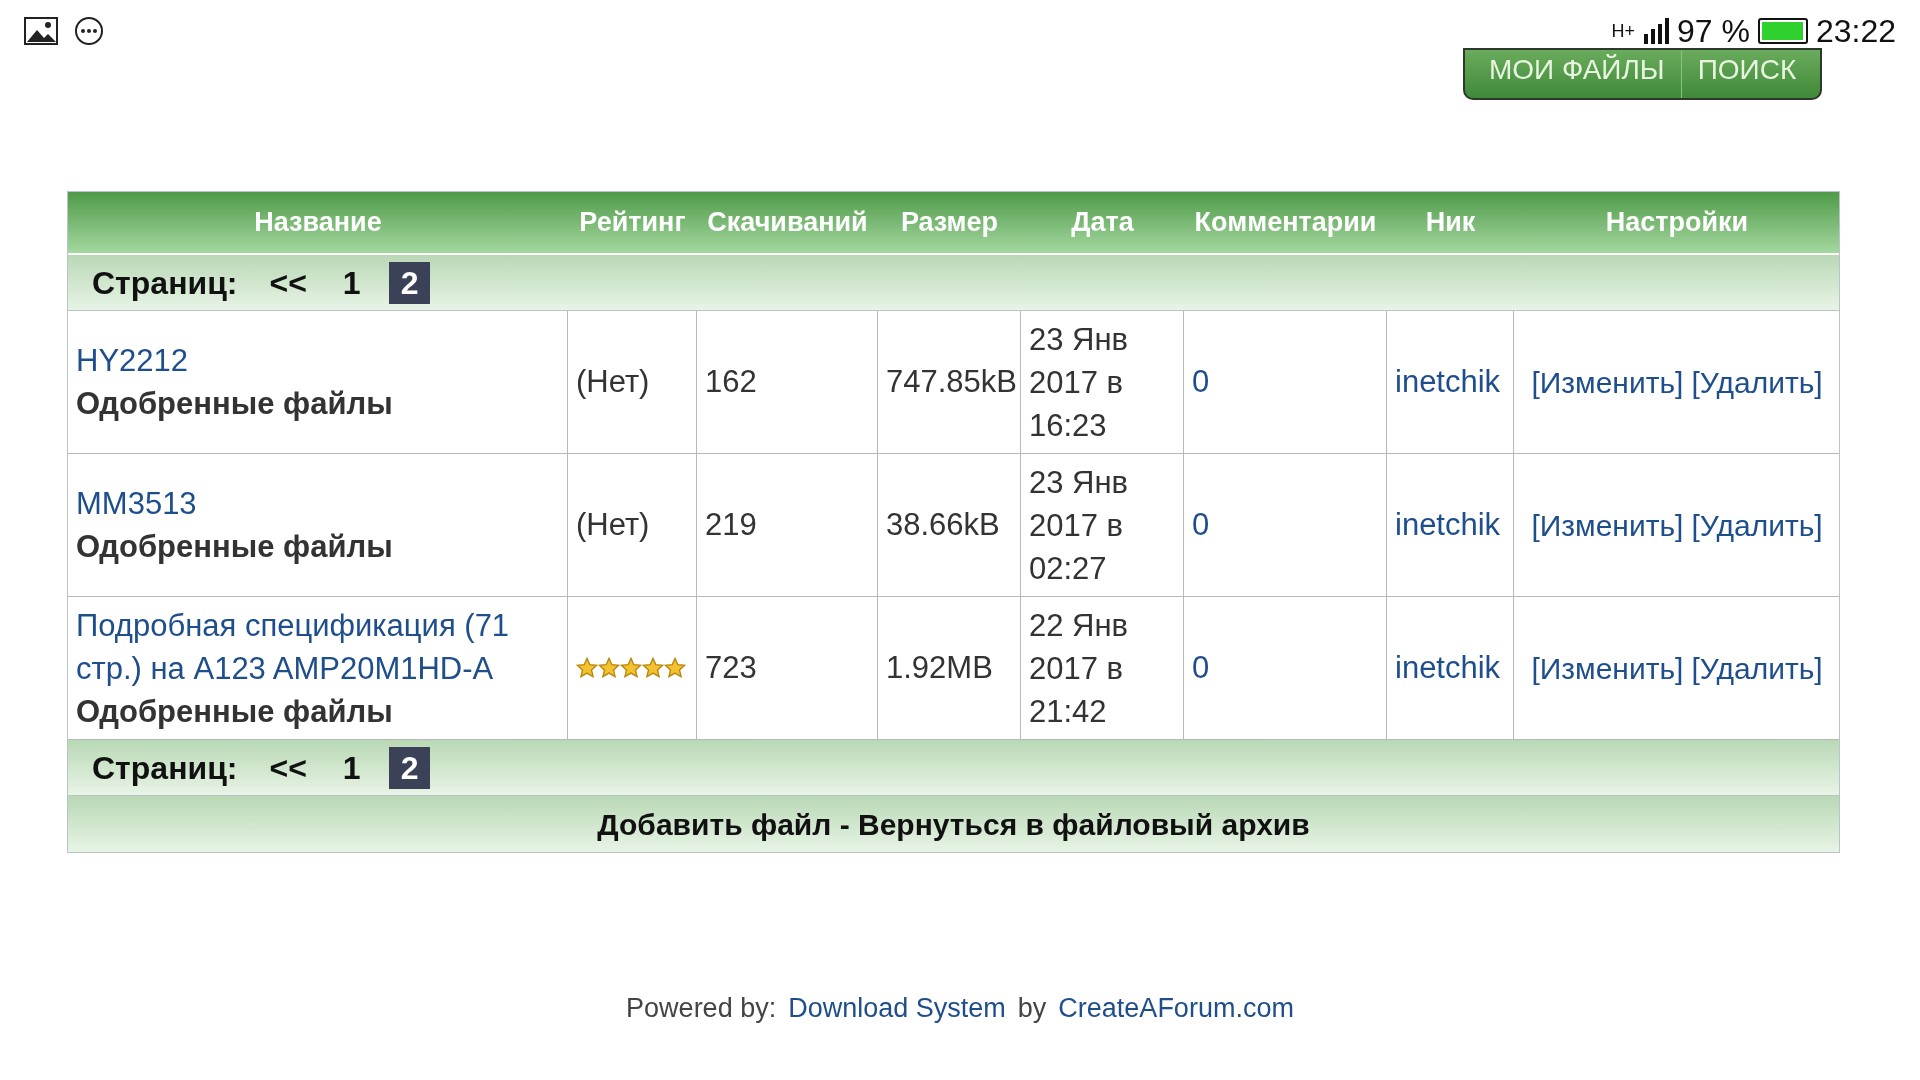  Describe the element at coordinates (953, 824) in the screenshot. I see `footer-links: Добавить файл - Вернуться в файловый архив` at that location.